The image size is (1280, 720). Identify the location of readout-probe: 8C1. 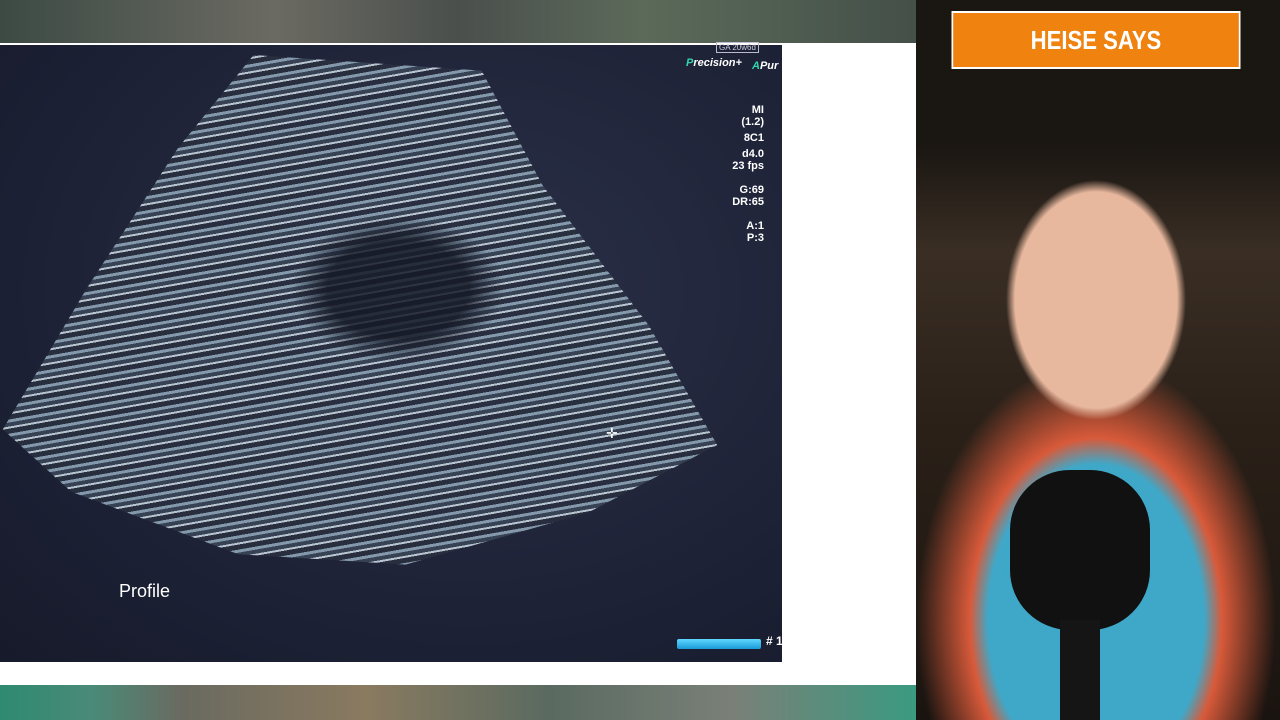
(753, 138).